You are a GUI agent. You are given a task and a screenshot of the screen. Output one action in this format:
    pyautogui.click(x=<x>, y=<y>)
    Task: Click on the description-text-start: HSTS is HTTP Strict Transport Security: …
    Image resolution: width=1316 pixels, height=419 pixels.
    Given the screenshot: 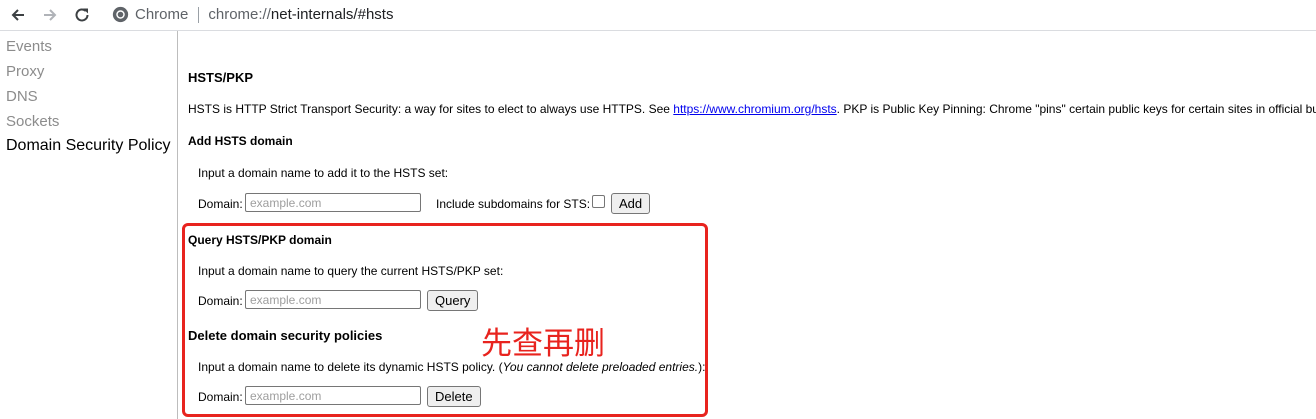 What is the action you would take?
    pyautogui.click(x=431, y=109)
    